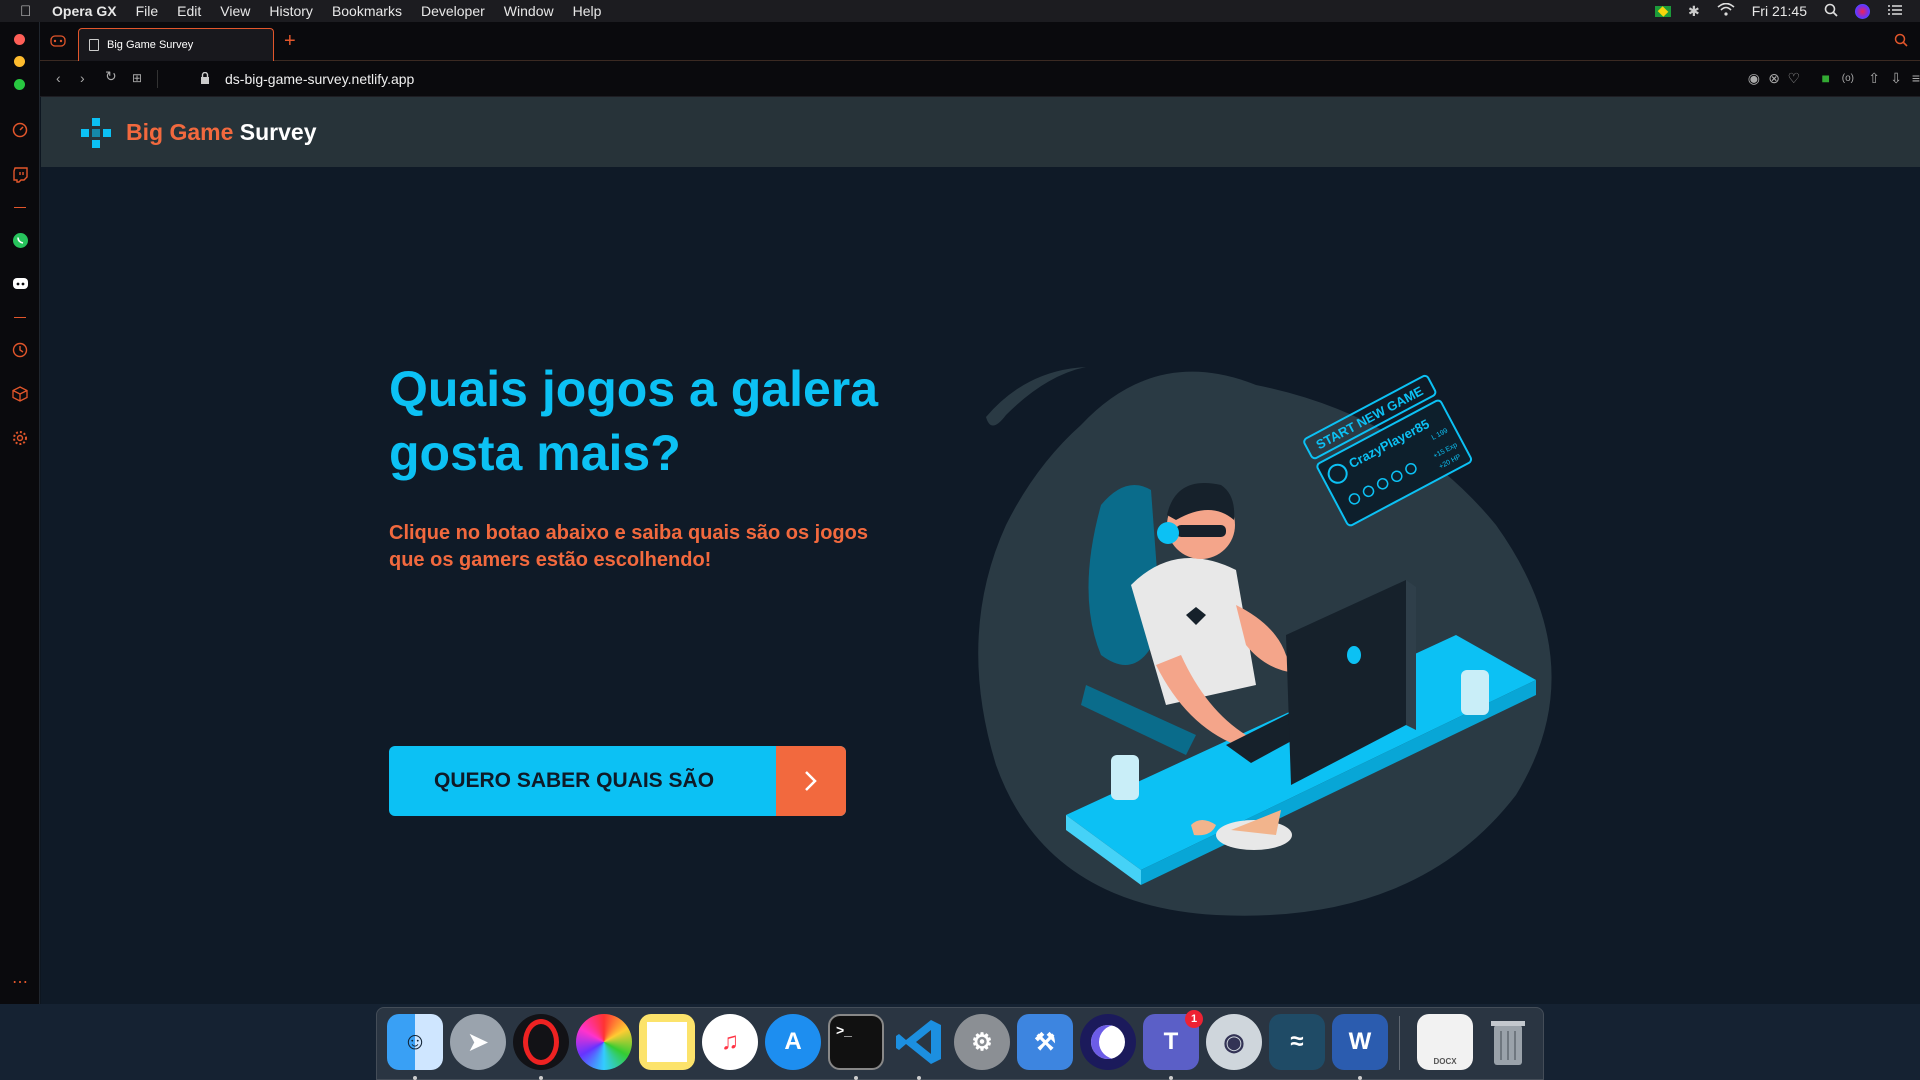 Image resolution: width=1920 pixels, height=1080 pixels. Describe the element at coordinates (478, 1042) in the screenshot. I see `dock-launchpad-icon: ➤` at that location.